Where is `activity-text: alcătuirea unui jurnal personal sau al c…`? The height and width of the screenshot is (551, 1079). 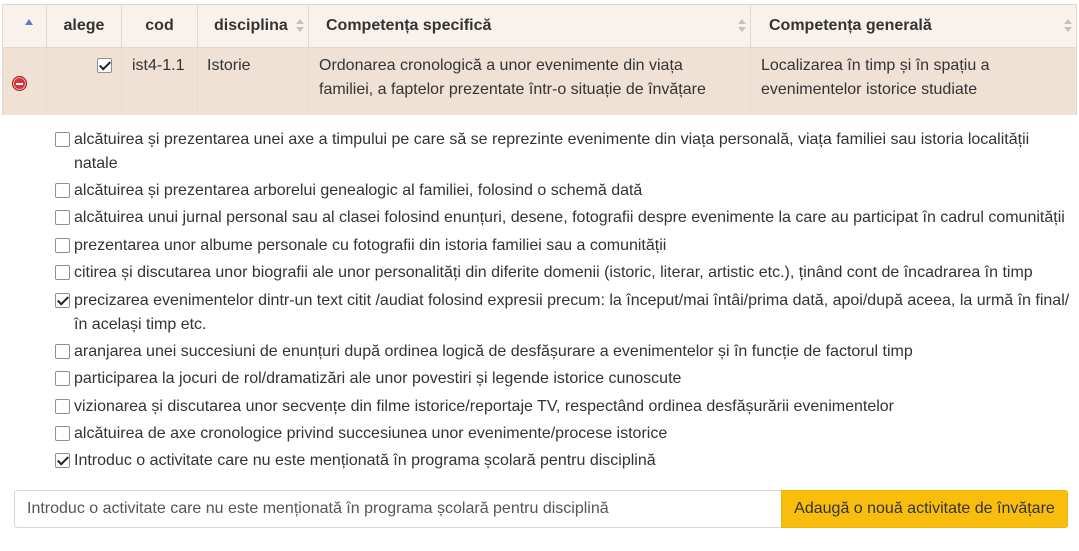 activity-text: alcătuirea unui jurnal personal sau al c… is located at coordinates (569, 217).